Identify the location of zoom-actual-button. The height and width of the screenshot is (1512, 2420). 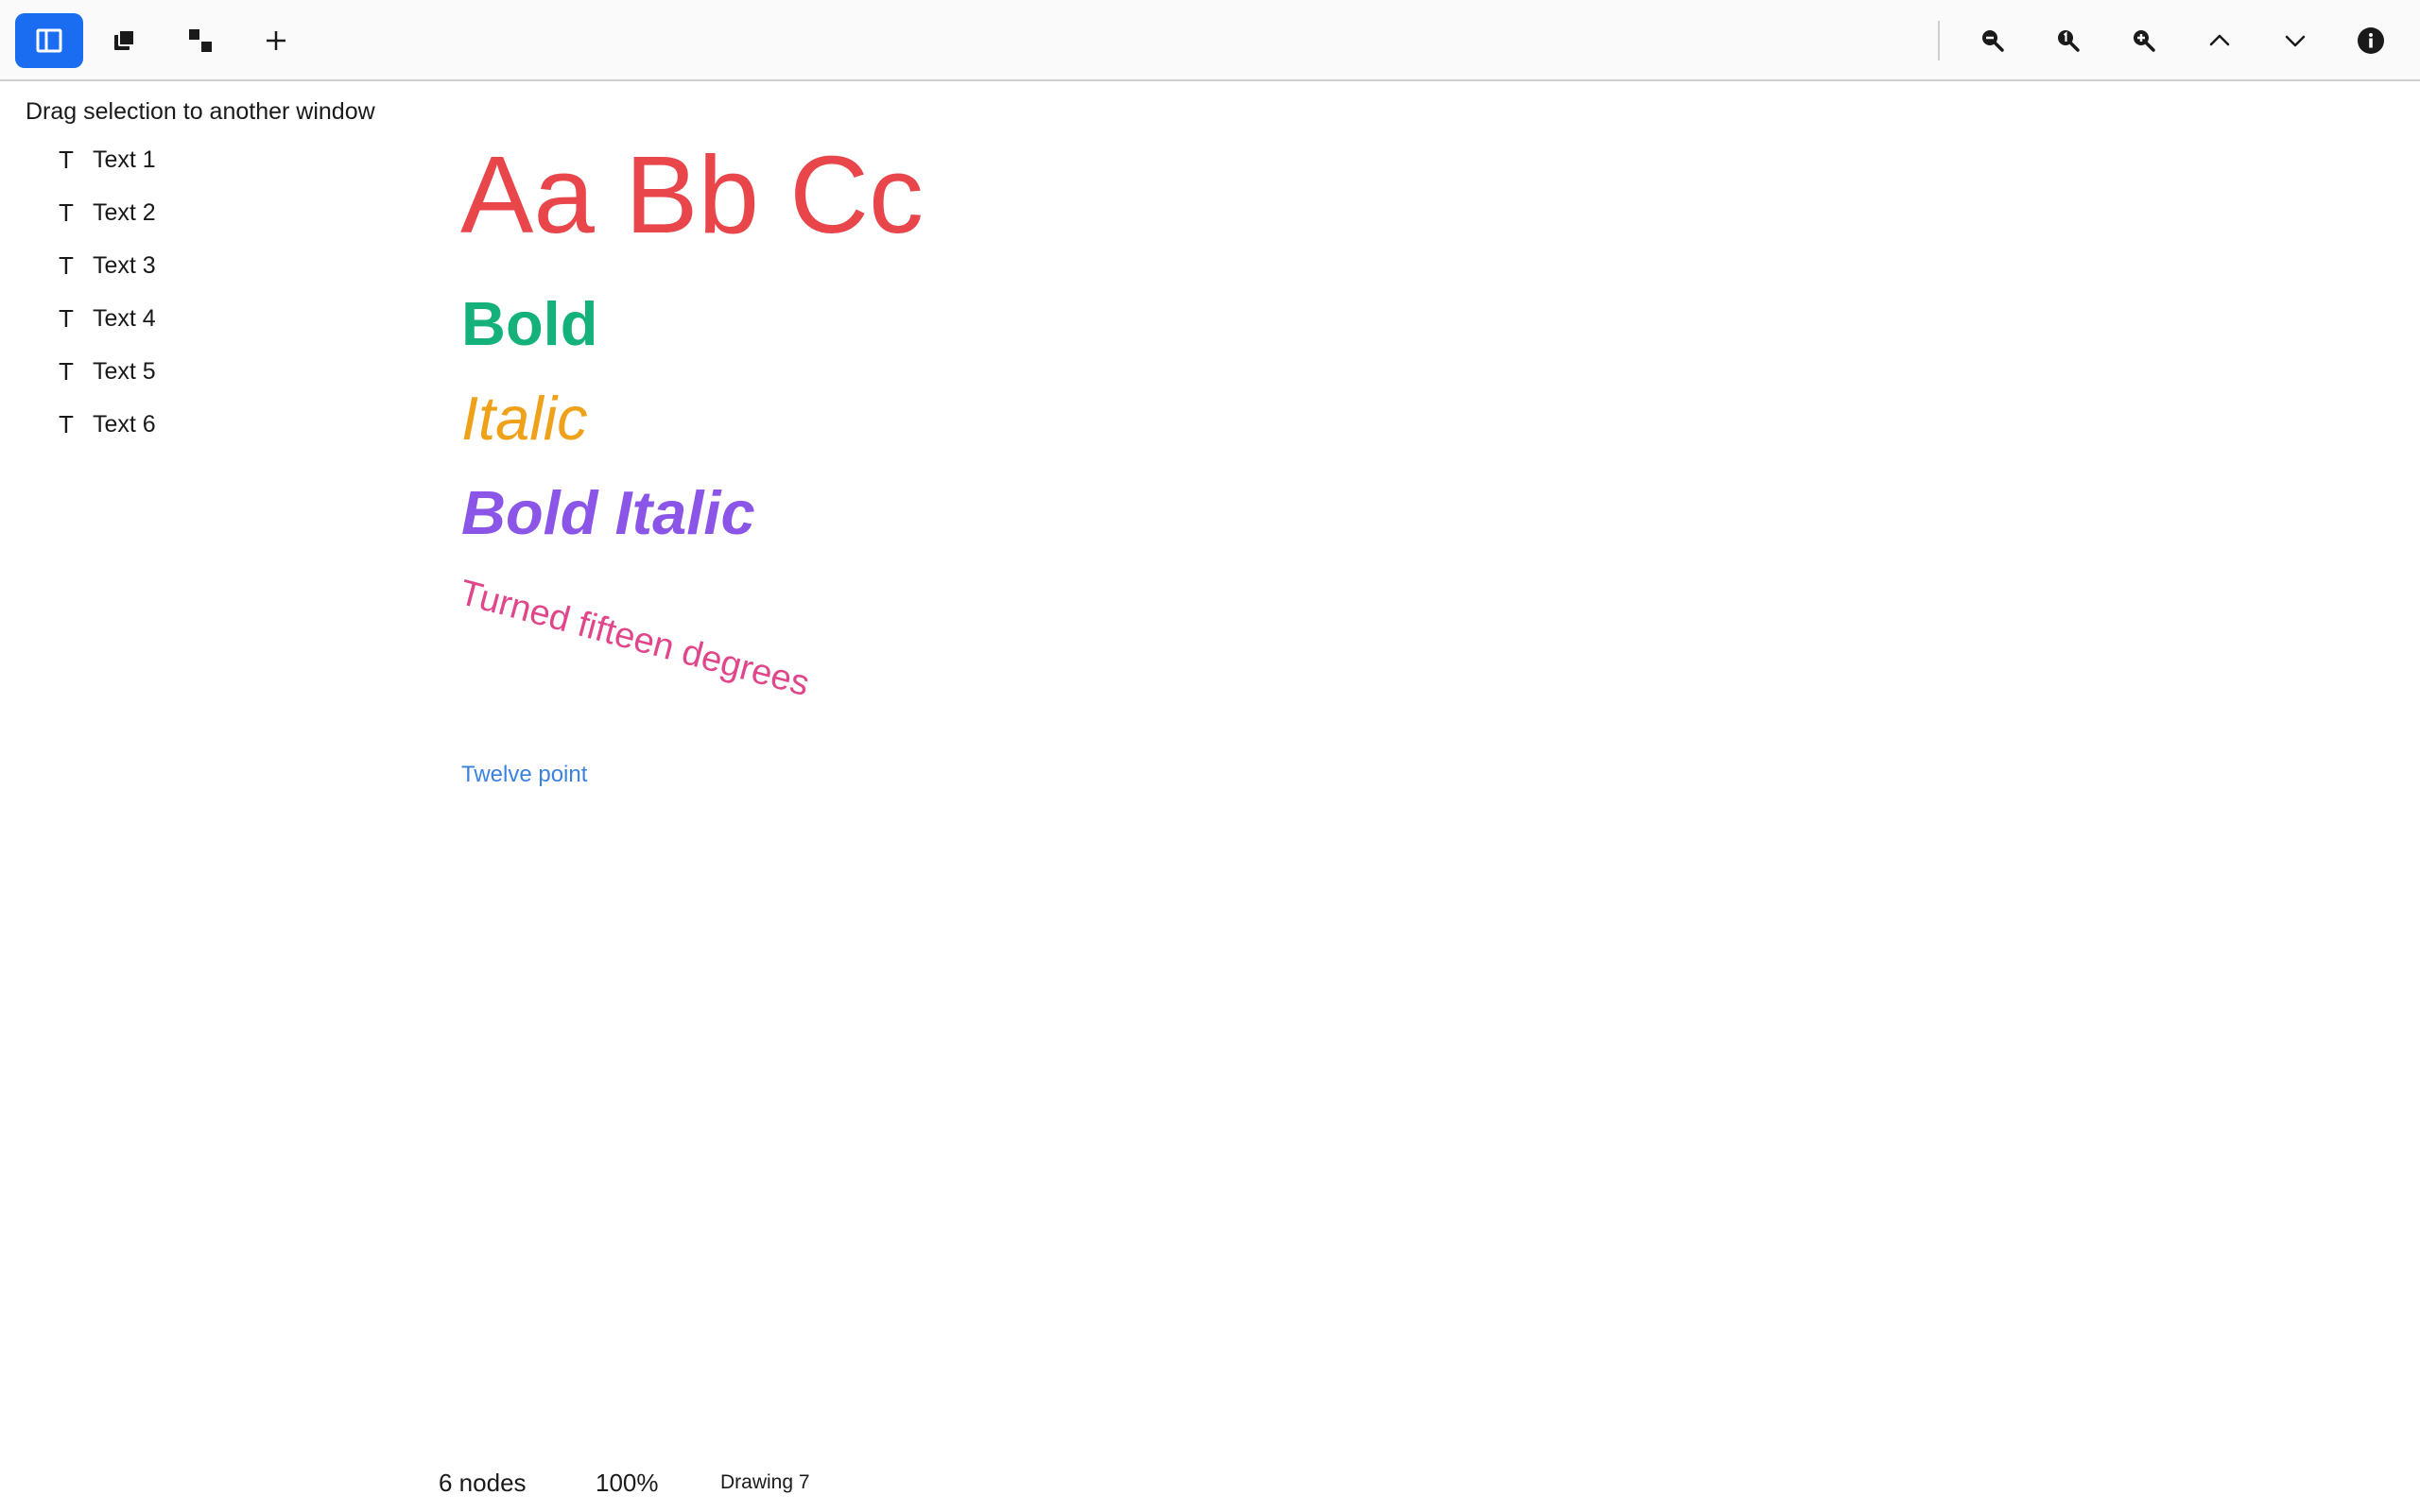
(2068, 40).